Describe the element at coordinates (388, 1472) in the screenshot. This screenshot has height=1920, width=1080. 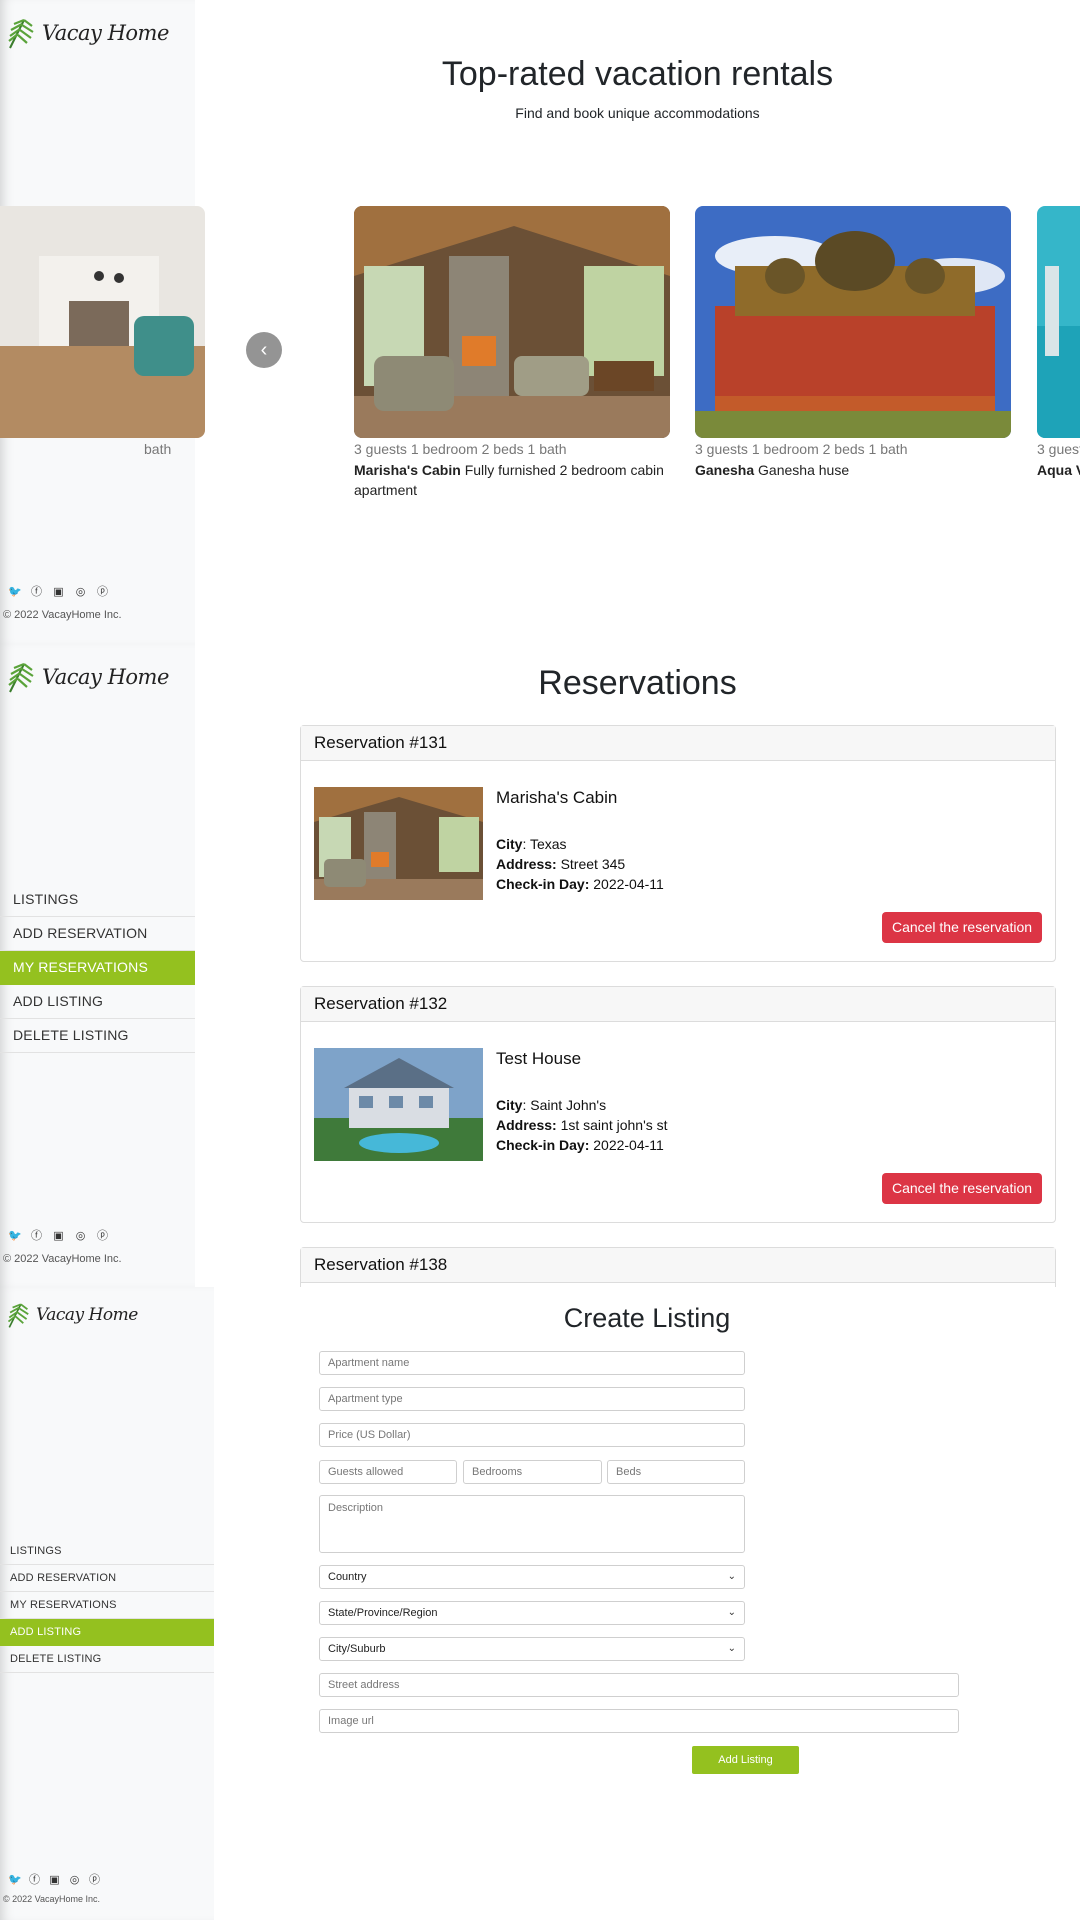
I see `guests-input: Guests allowed` at that location.